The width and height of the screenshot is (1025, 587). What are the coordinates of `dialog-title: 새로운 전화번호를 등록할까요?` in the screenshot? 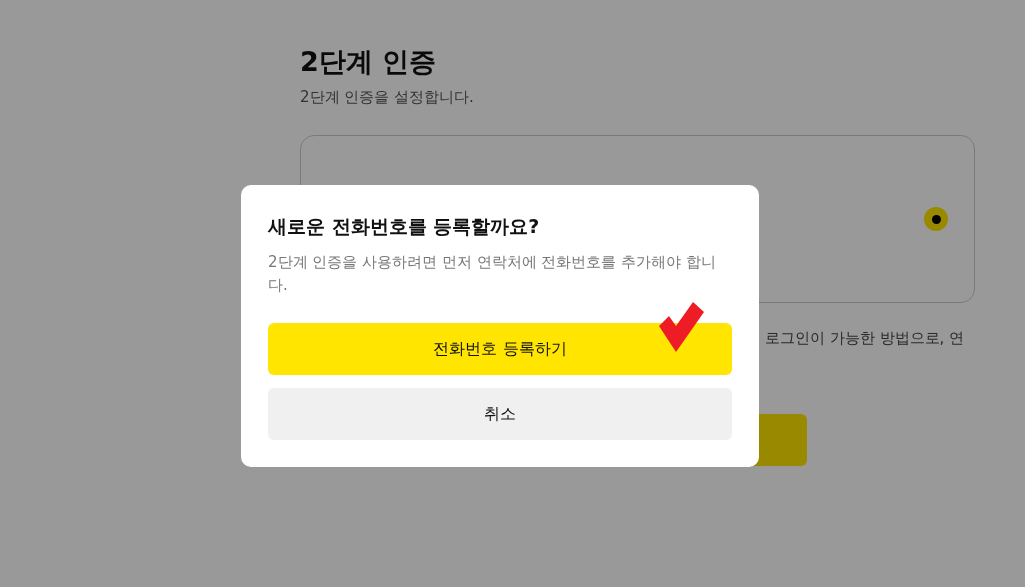 It's located at (404, 226).